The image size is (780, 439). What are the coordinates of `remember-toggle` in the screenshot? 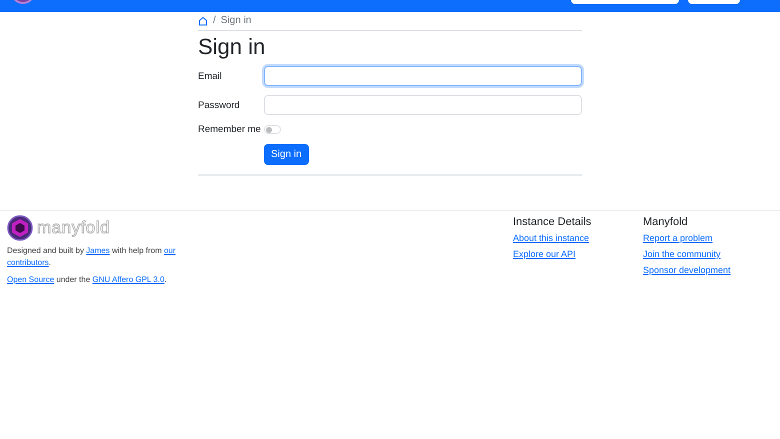 It's located at (272, 129).